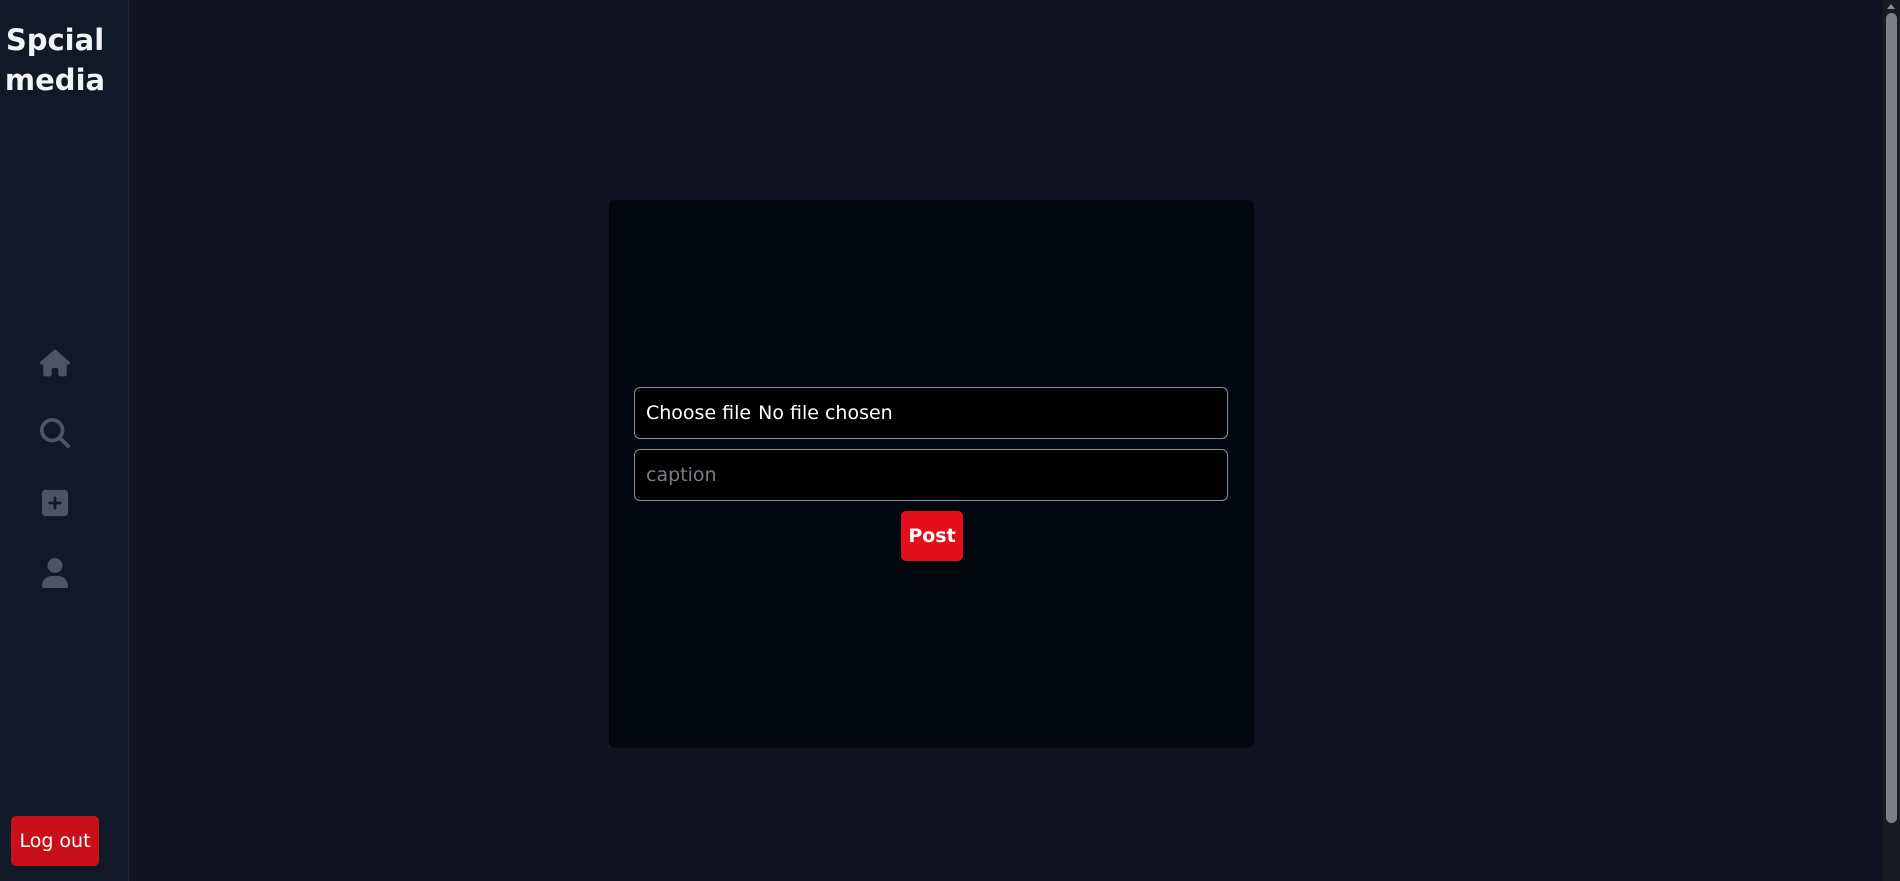  I want to click on search-icon, so click(55, 433).